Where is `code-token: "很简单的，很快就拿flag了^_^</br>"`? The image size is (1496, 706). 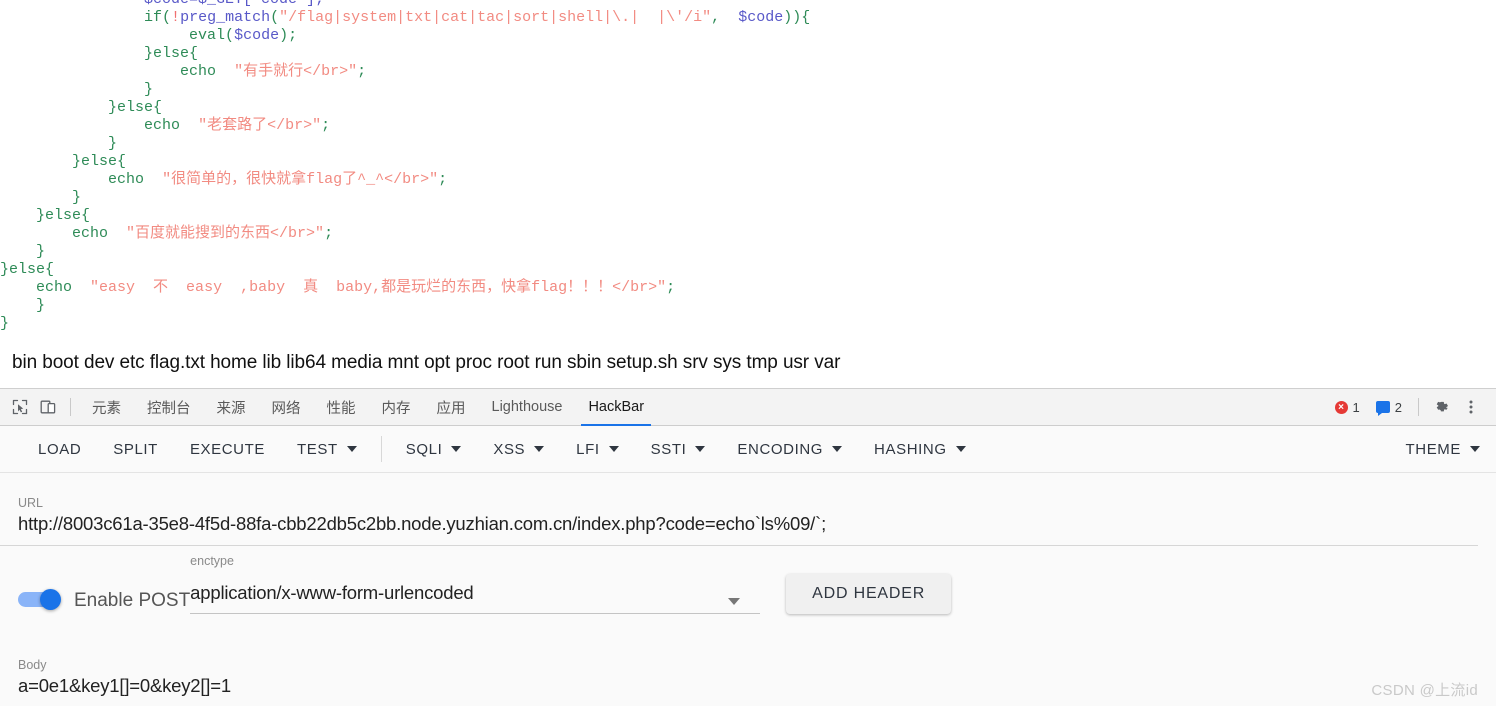 code-token: "很简单的，很快就拿flag了^_^</br>" is located at coordinates (300, 179).